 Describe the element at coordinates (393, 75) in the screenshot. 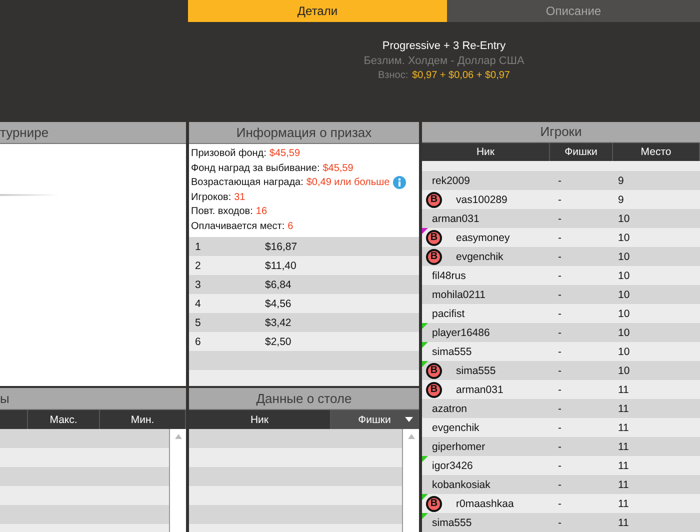

I see `buyin-label: Взнос:` at that location.